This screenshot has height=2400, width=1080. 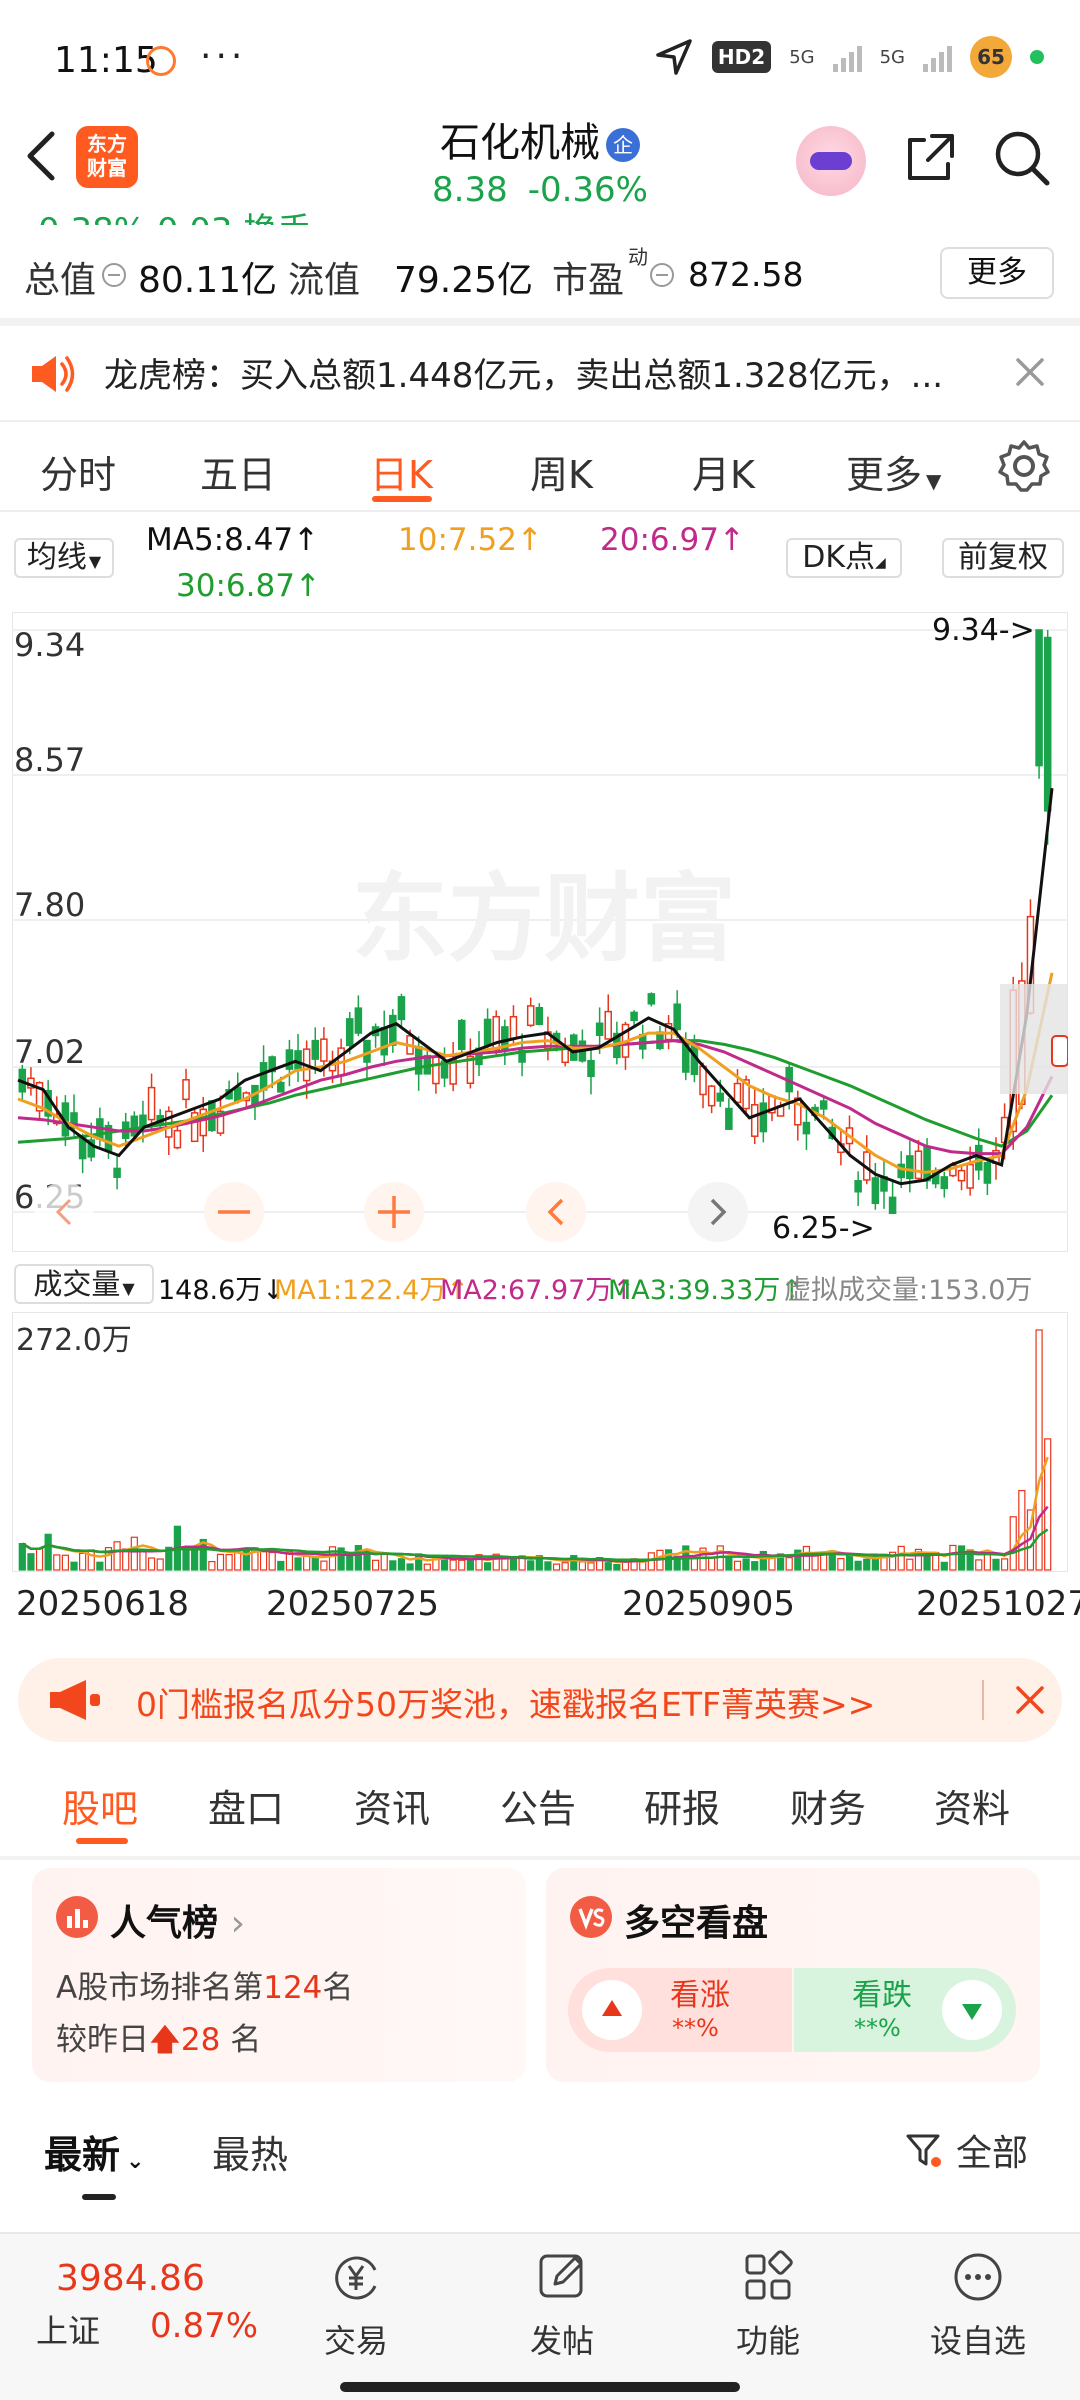 What do you see at coordinates (540, 1700) in the screenshot?
I see `promo-banner: 0门槛报名瓜分50万奖池，速戳报名ETF菁英赛>>` at bounding box center [540, 1700].